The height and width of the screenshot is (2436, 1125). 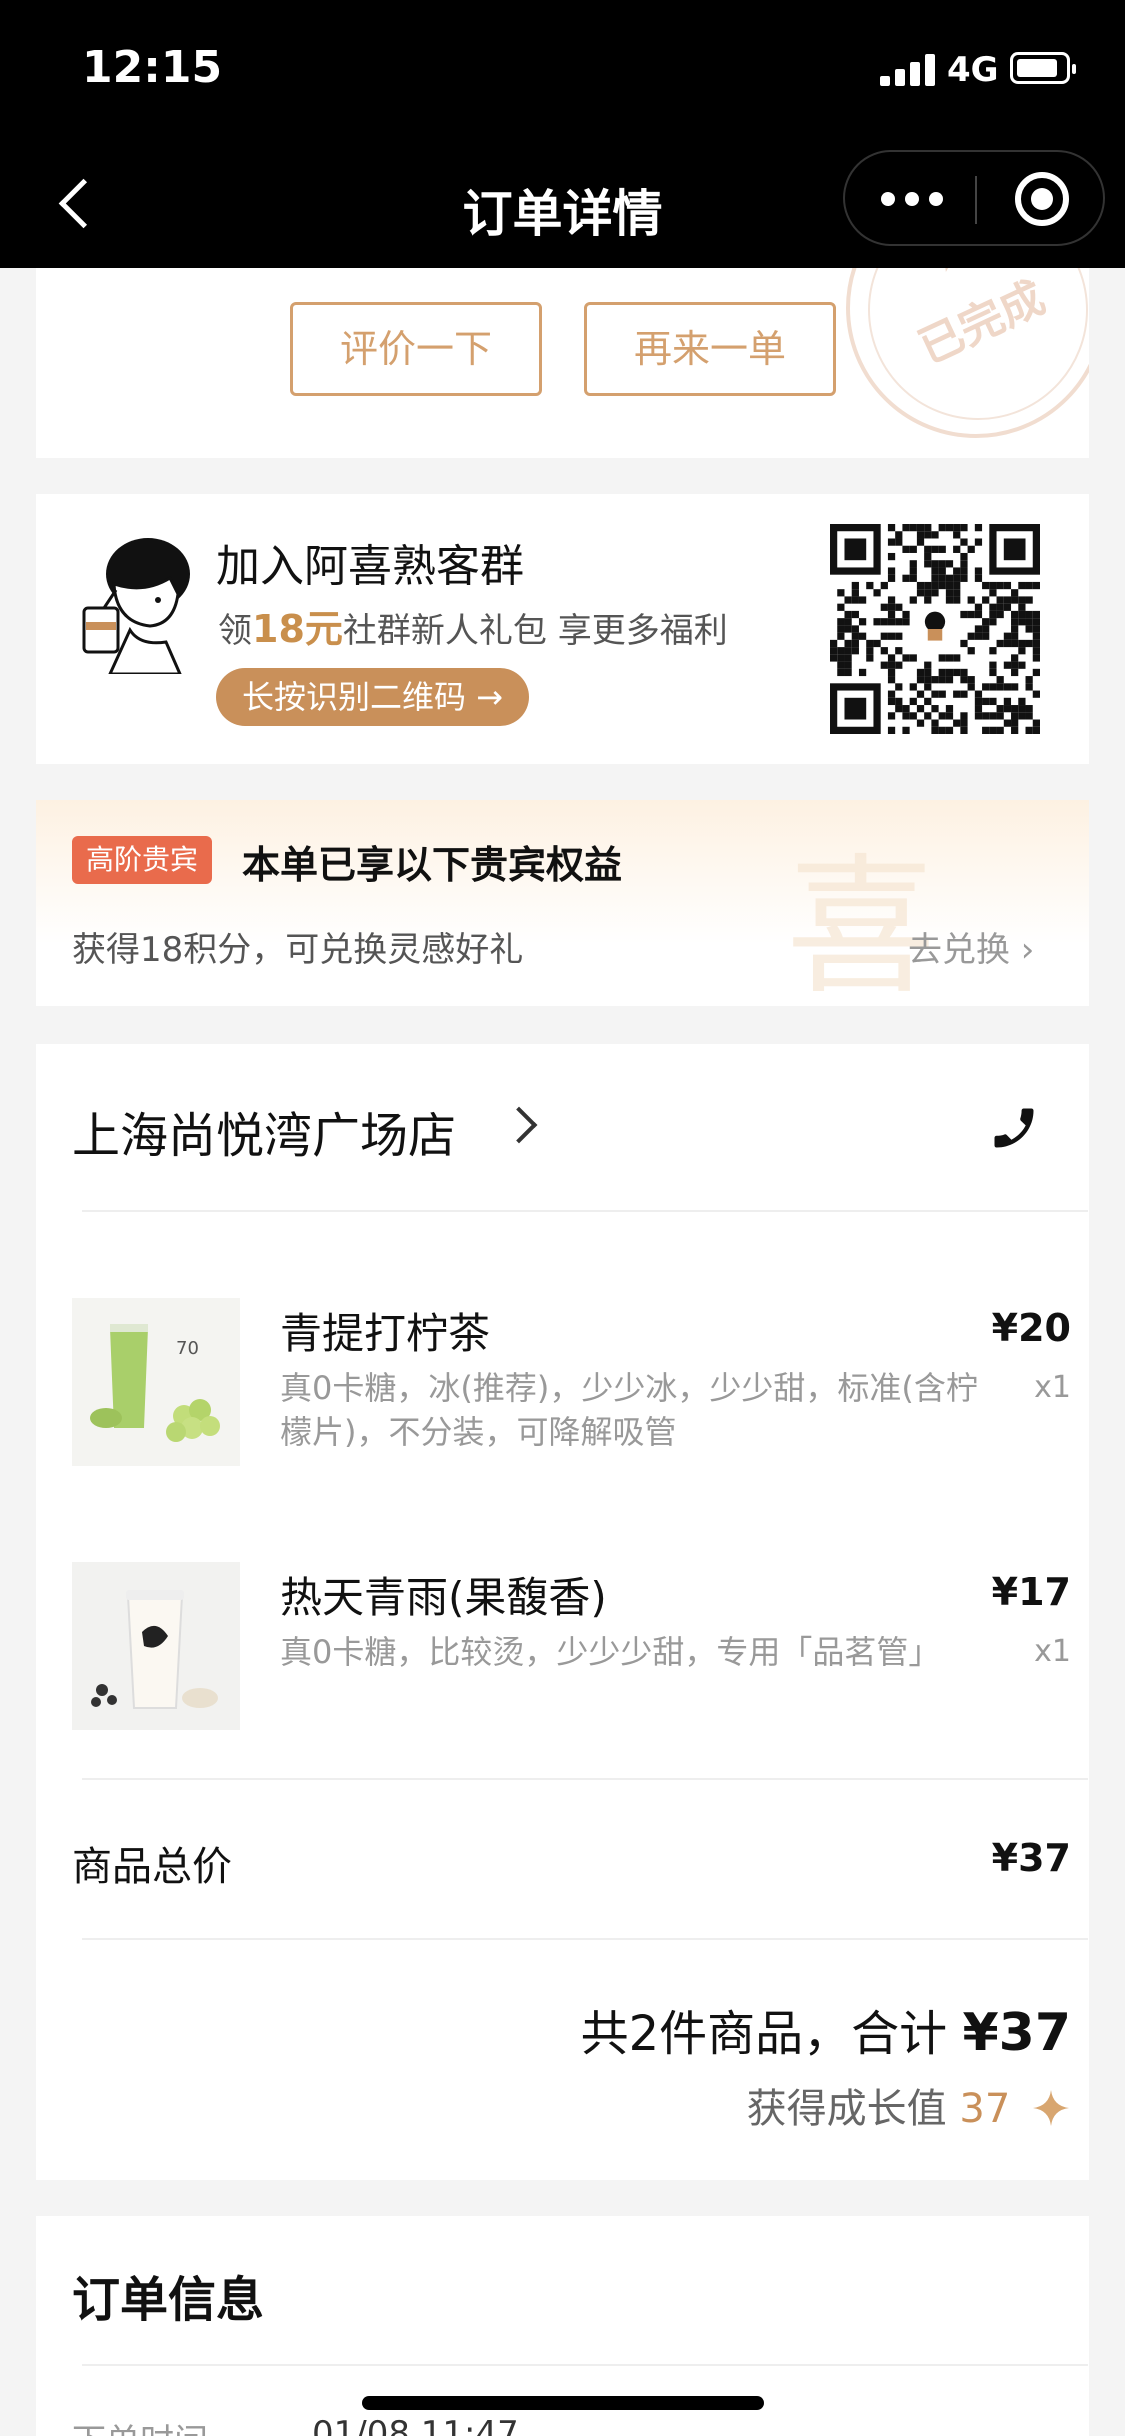 I want to click on total-amount: ¥37, so click(x=1016, y=2033).